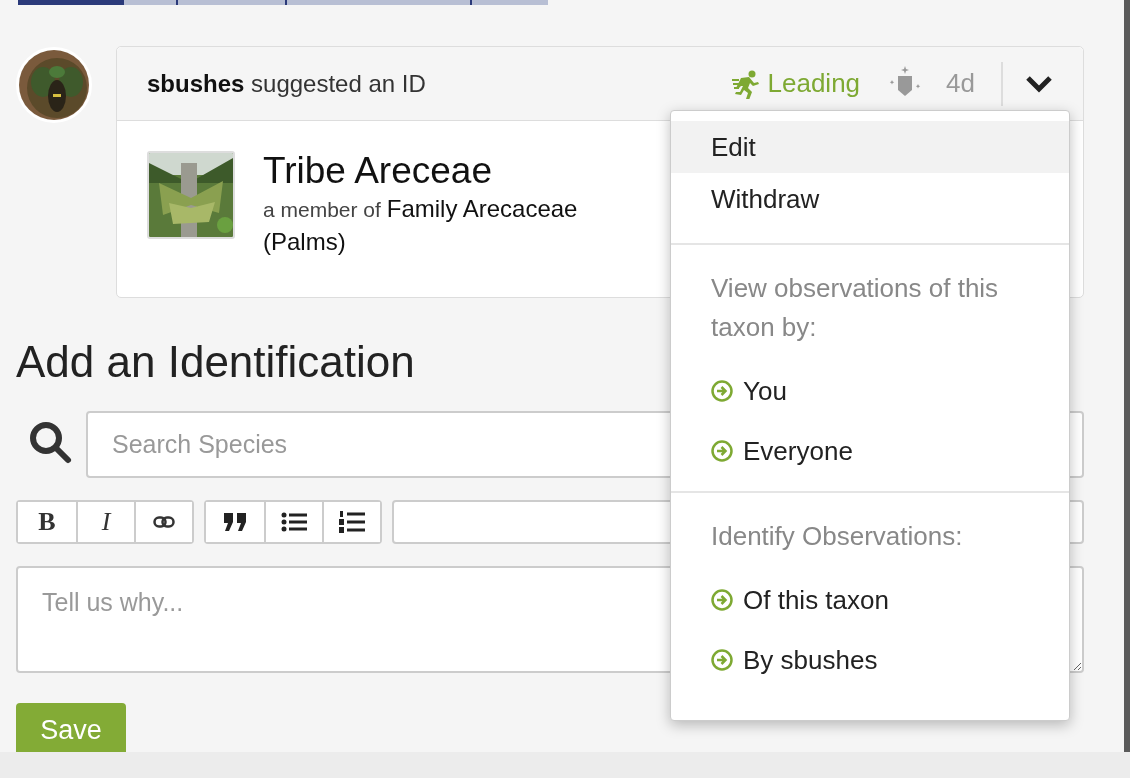  Describe the element at coordinates (216, 362) in the screenshot. I see `section-heading: Add an Identification` at that location.